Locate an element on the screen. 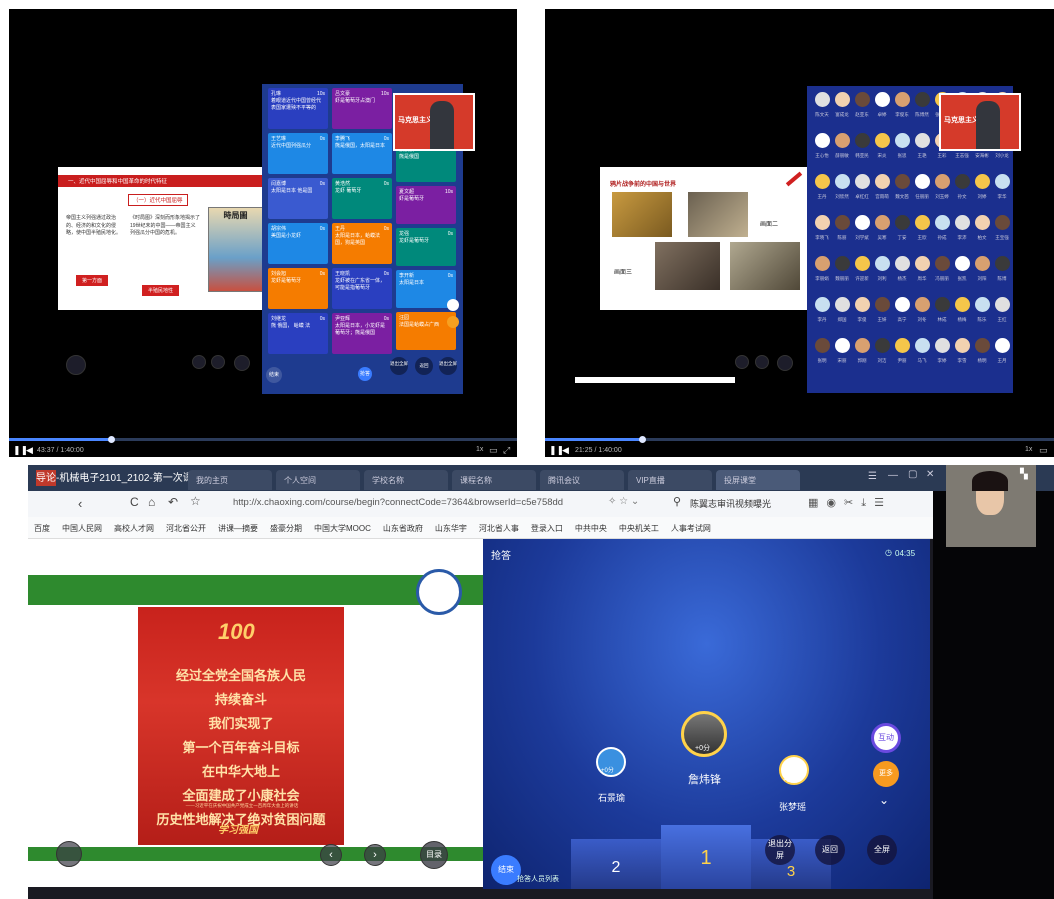 The width and height of the screenshot is (1054, 899). bookmark-item: 登录入口 is located at coordinates (547, 528).